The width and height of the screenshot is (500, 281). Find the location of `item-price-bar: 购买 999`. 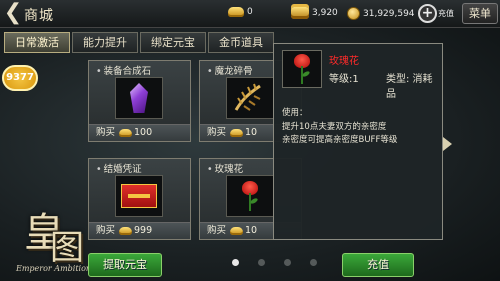

item-price-bar: 购买 999 is located at coordinates (139, 230).